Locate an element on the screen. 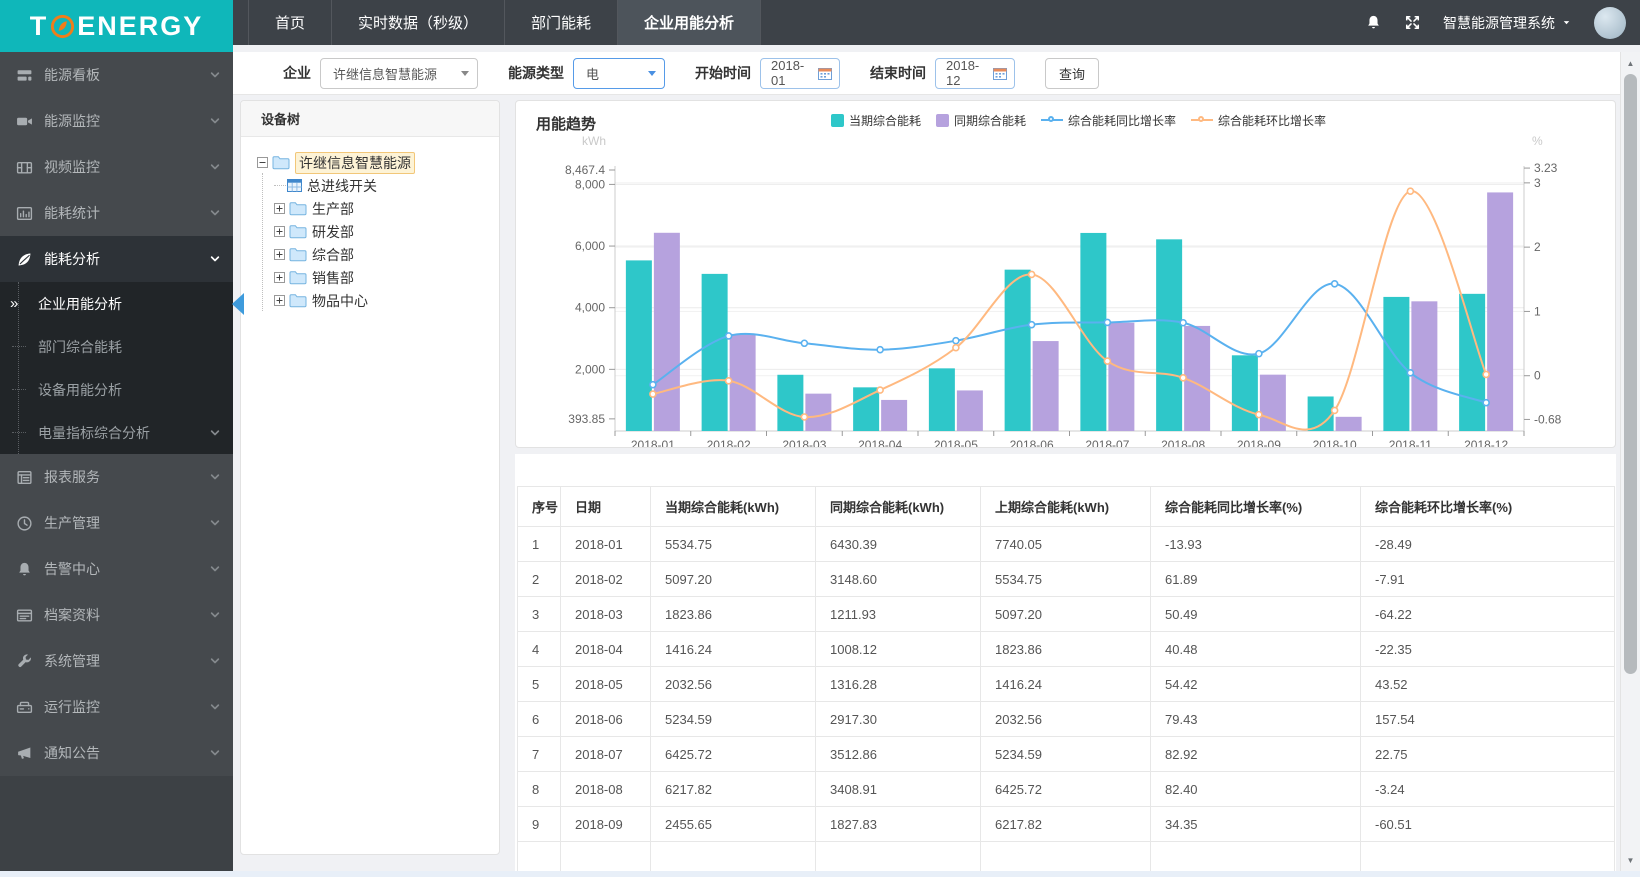 The height and width of the screenshot is (877, 1640). sidebar-item-label: 能源监控 is located at coordinates (72, 121).